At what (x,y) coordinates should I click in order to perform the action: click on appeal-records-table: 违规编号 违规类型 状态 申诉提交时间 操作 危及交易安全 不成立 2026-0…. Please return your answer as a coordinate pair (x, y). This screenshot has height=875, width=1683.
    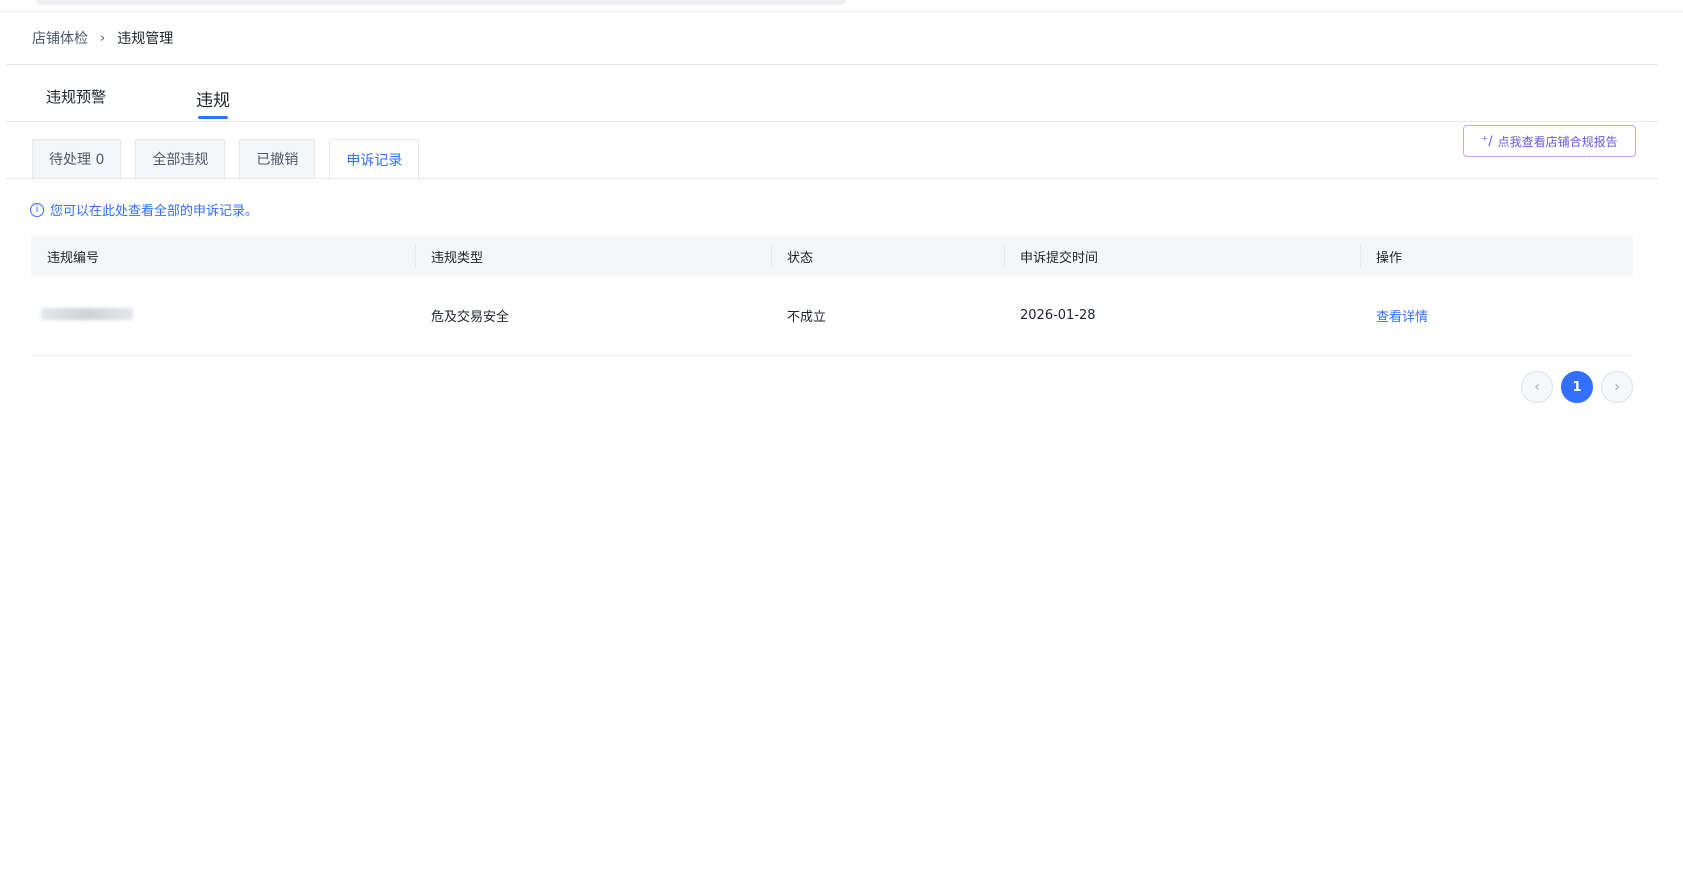
    Looking at the image, I should click on (832, 296).